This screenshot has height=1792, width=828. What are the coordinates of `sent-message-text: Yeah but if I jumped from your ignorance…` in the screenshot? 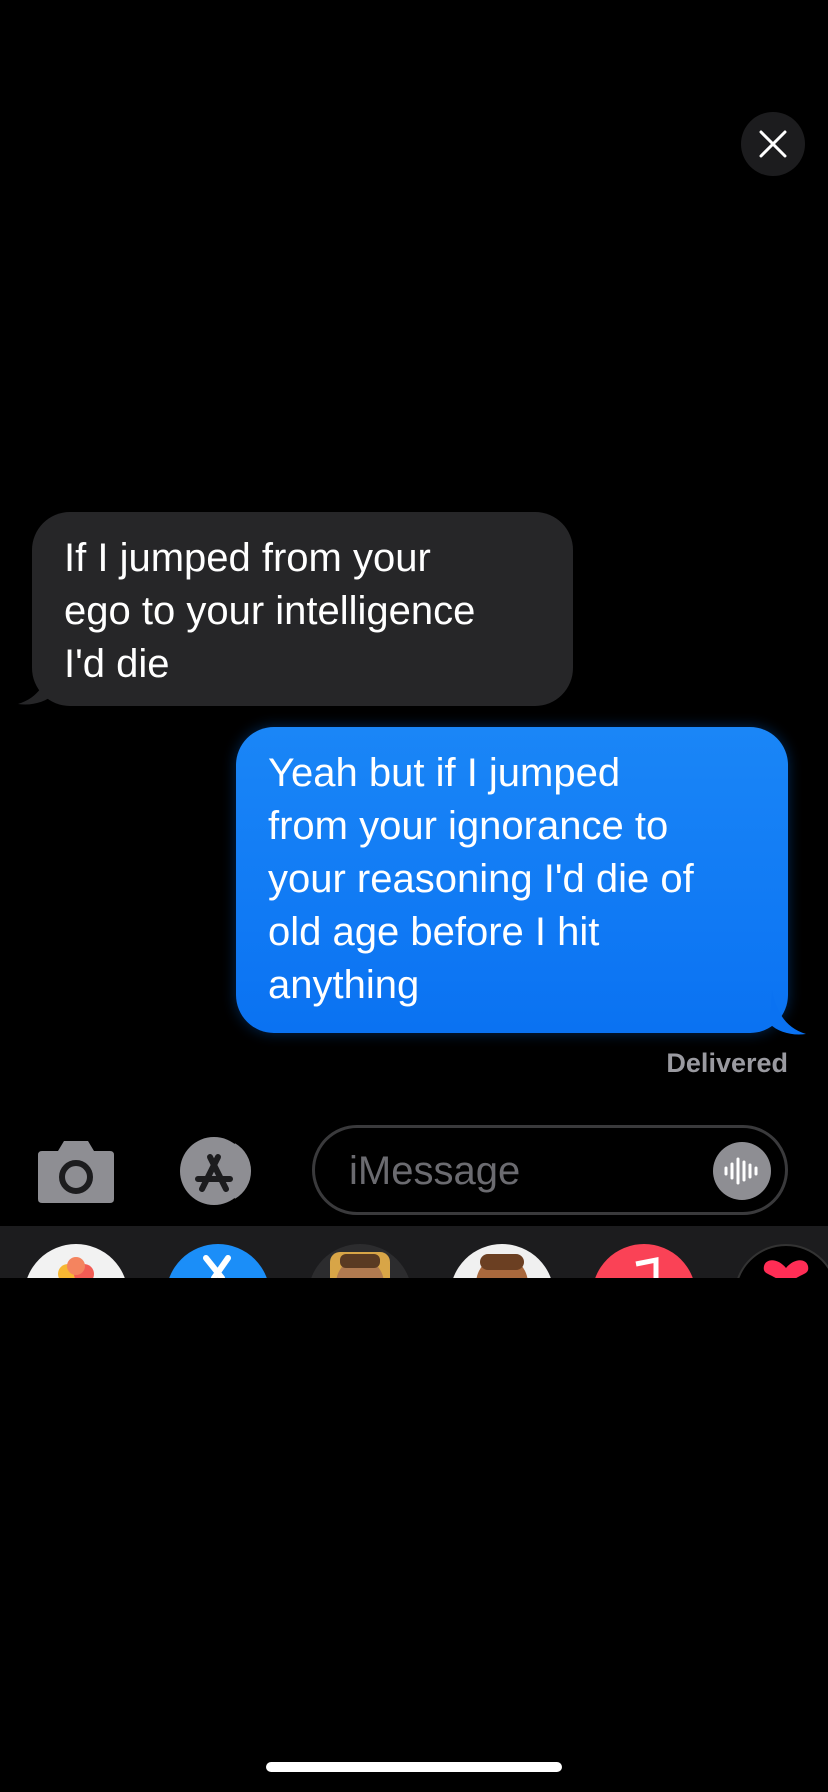 It's located at (481, 879).